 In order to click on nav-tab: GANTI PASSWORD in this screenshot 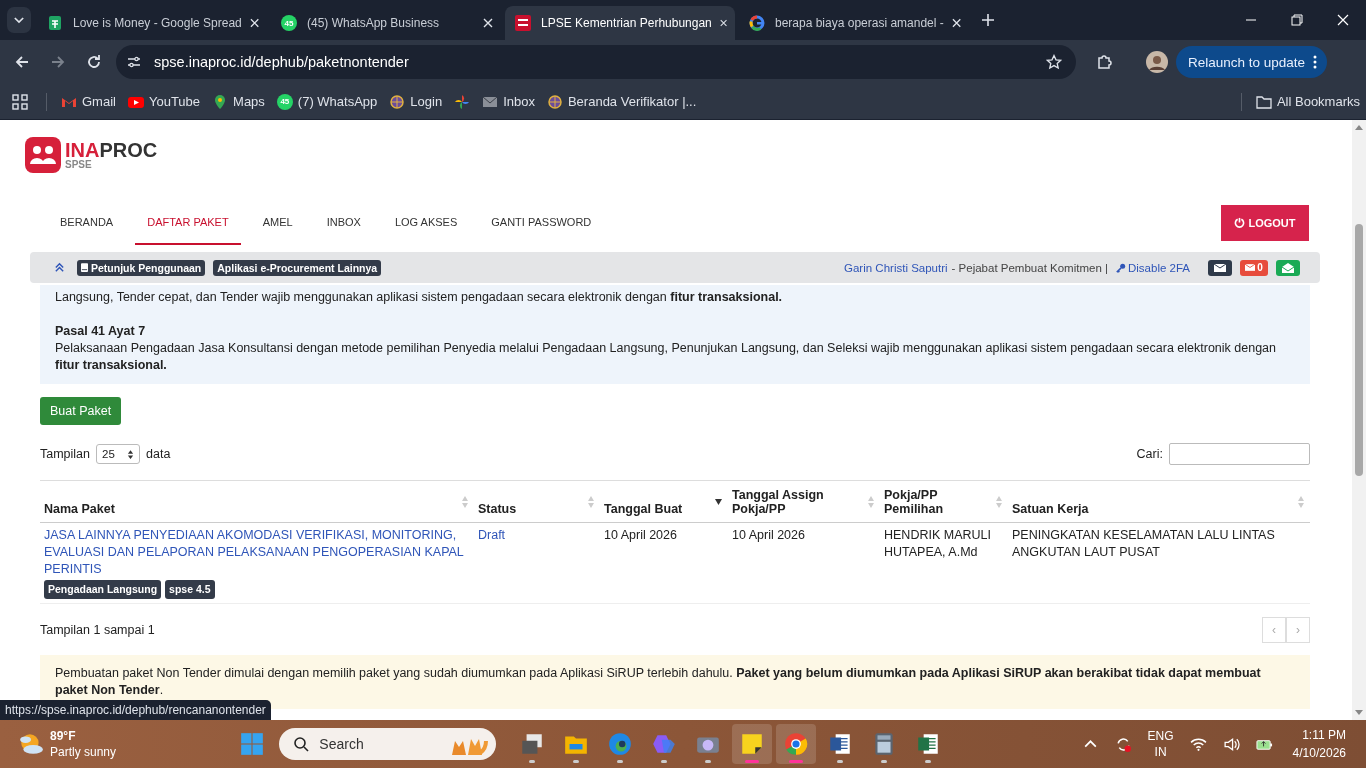, I will do `click(541, 222)`.